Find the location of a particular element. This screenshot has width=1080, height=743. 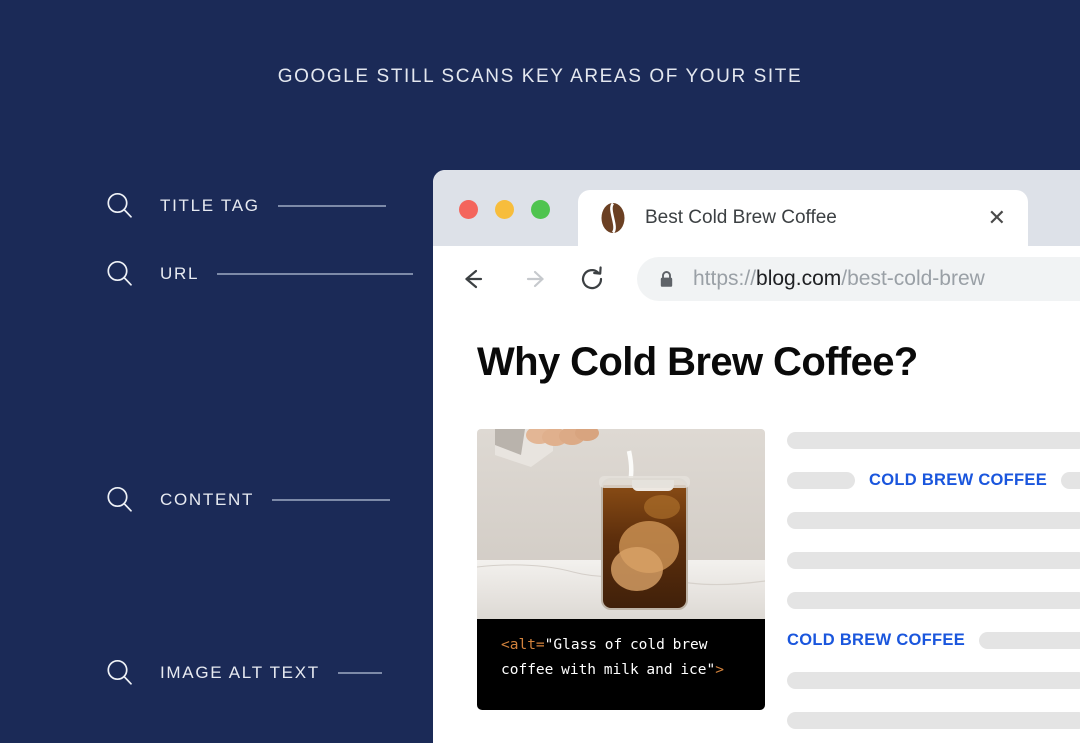

coffee-photo is located at coordinates (621, 524).